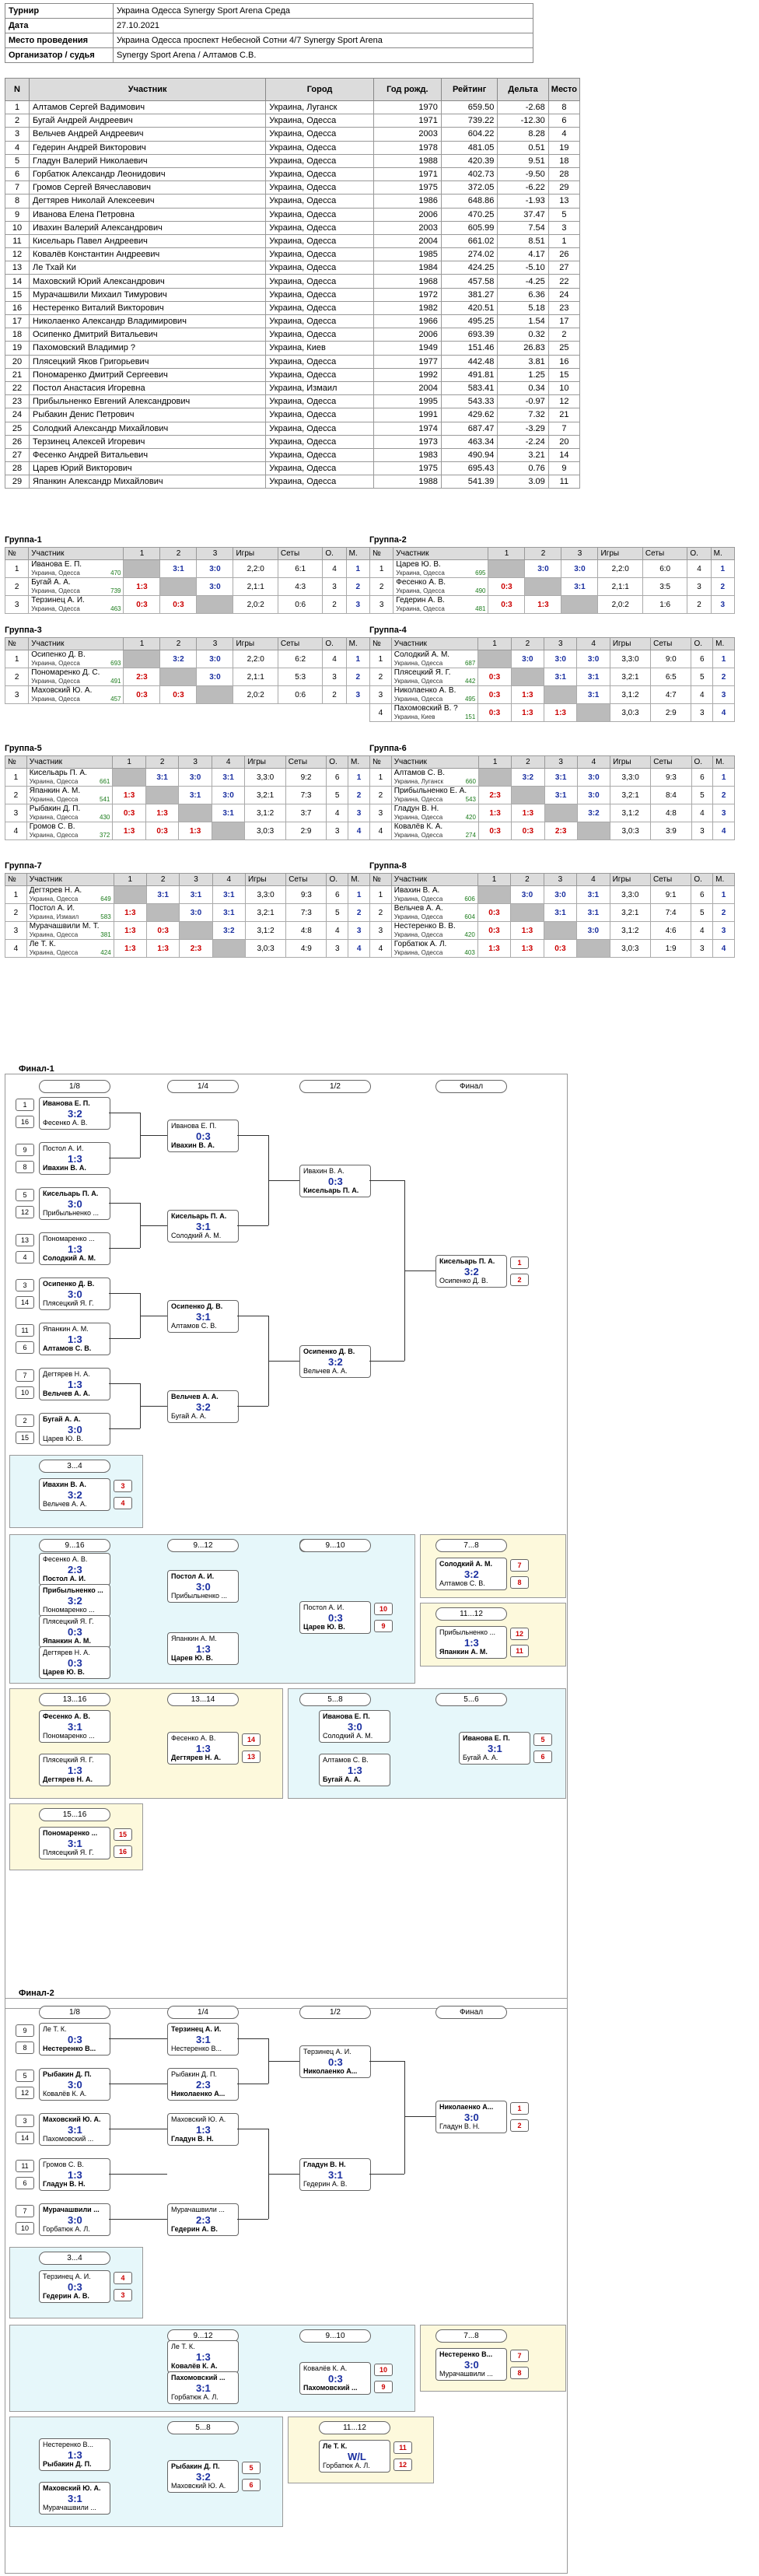 Image resolution: width=759 pixels, height=2576 pixels. Describe the element at coordinates (670, 895) in the screenshot. I see `sets-cell: 9:1` at that location.